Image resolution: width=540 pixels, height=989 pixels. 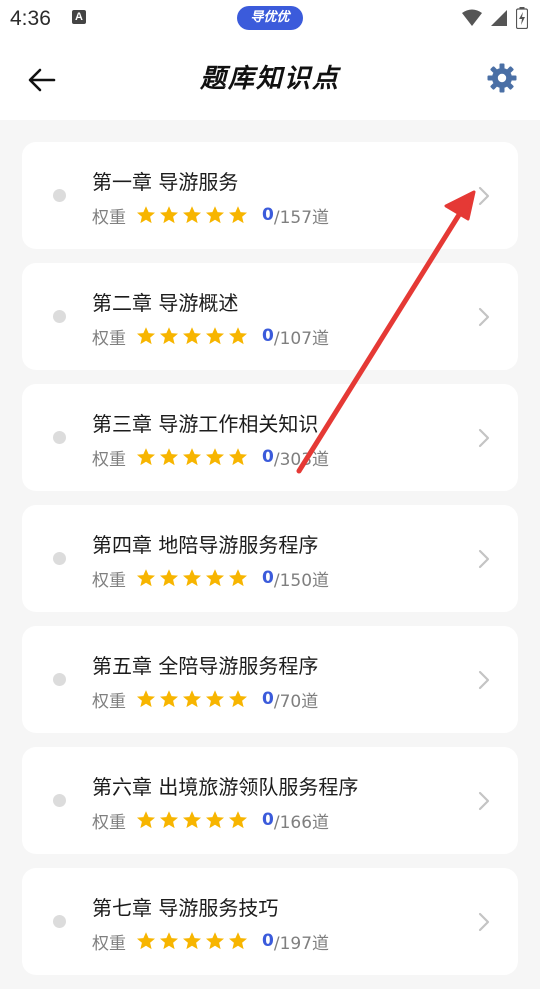 I want to click on chapter-meta: 权重 0/157道, so click(x=211, y=215).